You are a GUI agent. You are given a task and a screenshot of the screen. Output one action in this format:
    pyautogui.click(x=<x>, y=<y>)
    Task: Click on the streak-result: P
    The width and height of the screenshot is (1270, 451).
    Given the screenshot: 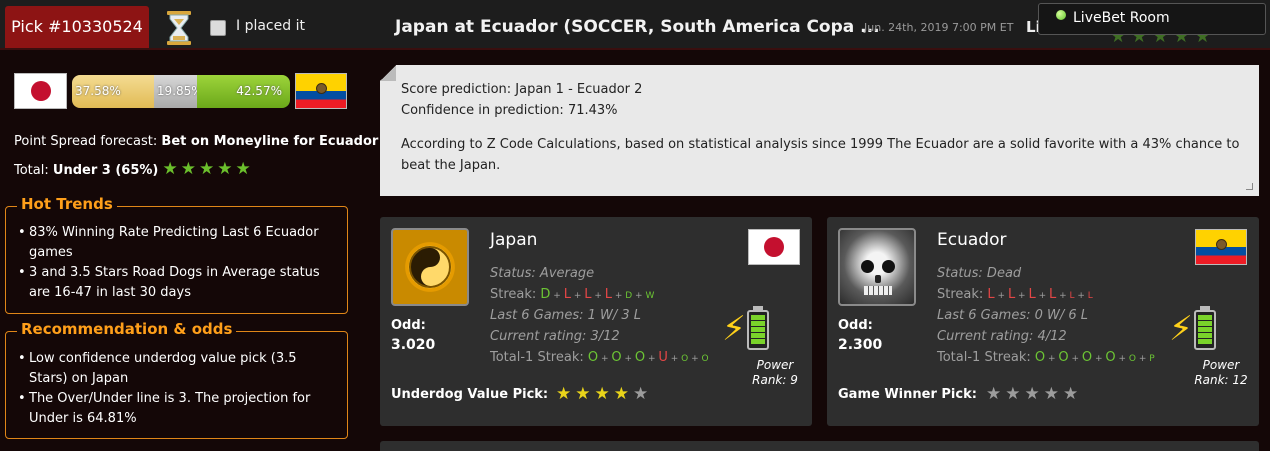 What is the action you would take?
    pyautogui.click(x=1152, y=359)
    